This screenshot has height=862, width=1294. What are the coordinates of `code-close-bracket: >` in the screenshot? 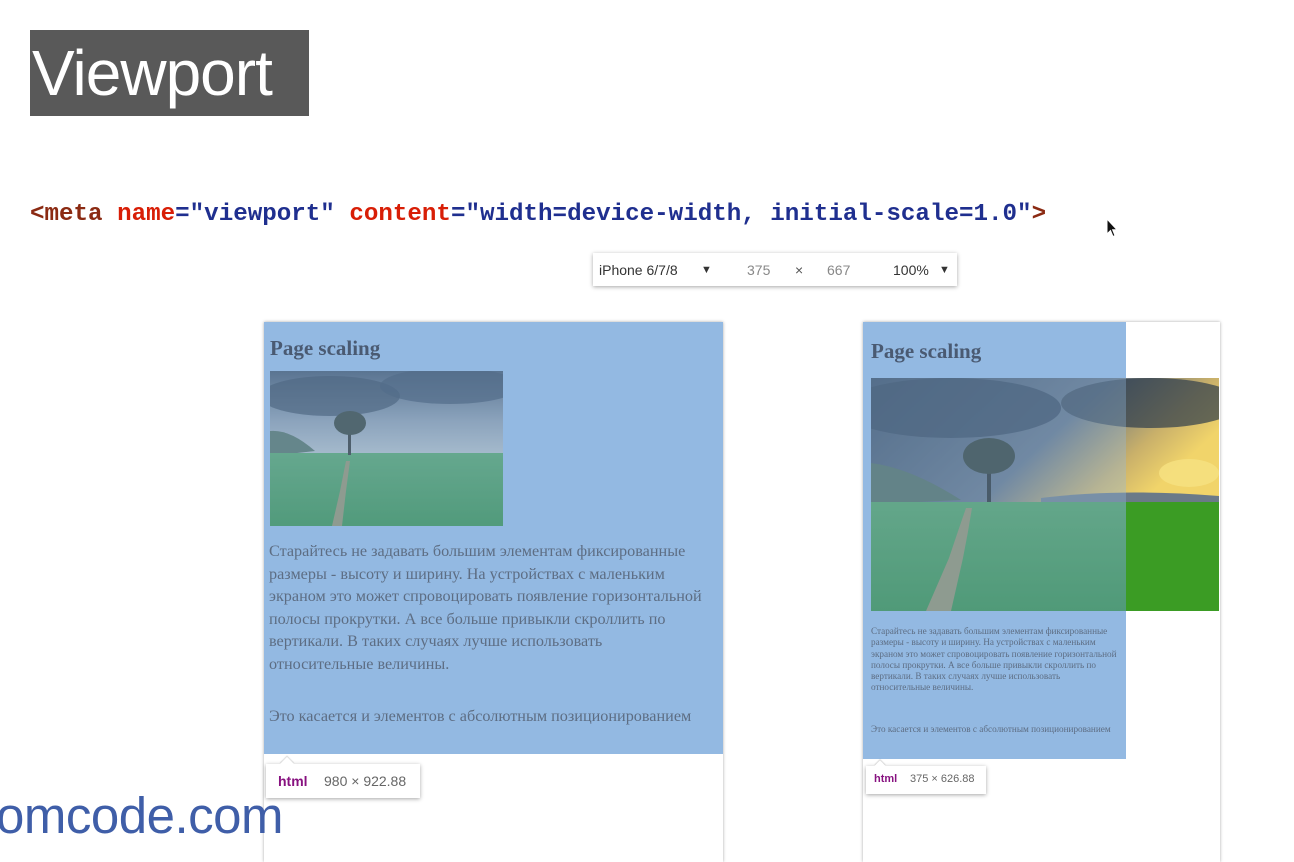 It's located at (1039, 214).